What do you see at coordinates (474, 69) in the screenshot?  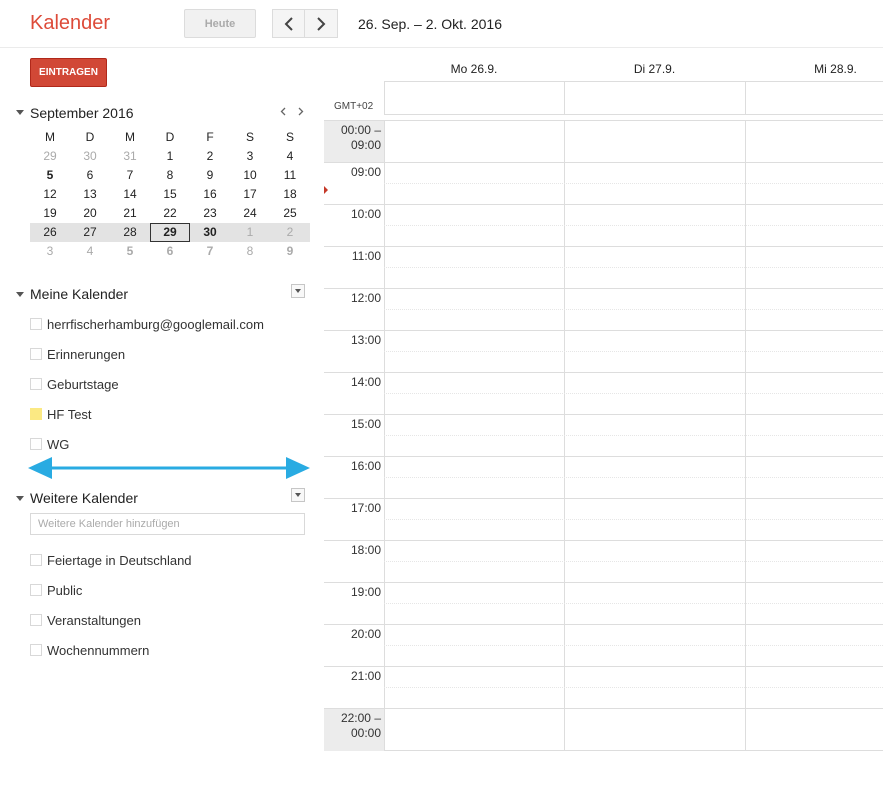 I see `day-header: Mo 26.9.` at bounding box center [474, 69].